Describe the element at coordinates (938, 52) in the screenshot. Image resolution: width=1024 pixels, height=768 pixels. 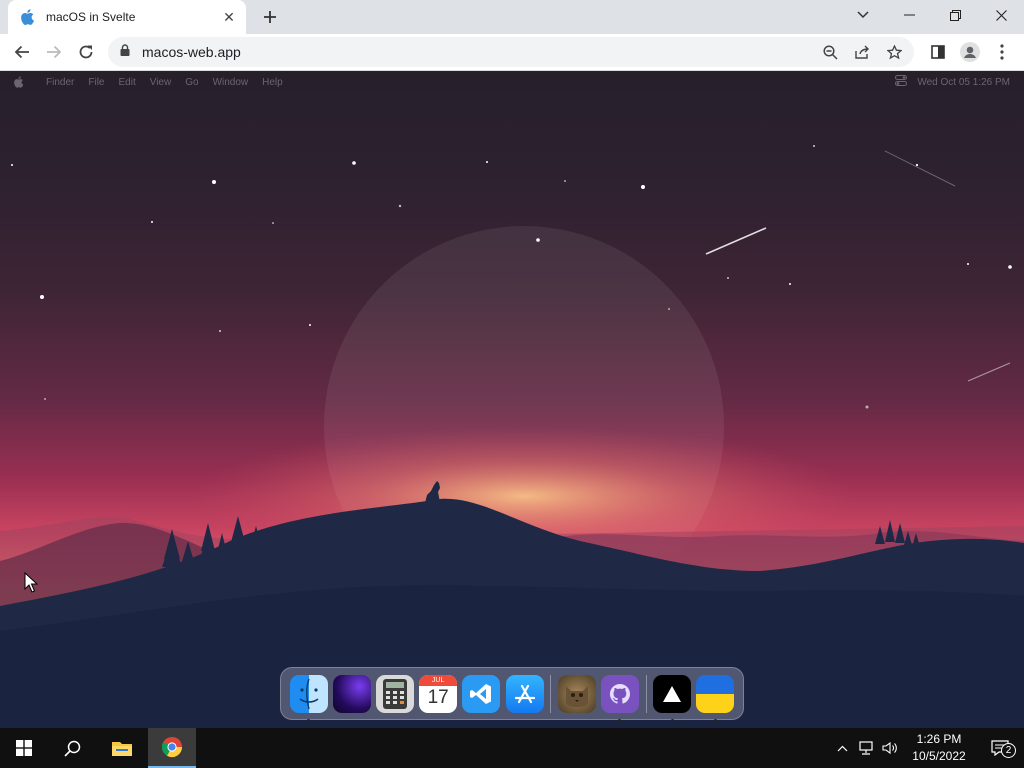
I see `side-panel-icon` at that location.